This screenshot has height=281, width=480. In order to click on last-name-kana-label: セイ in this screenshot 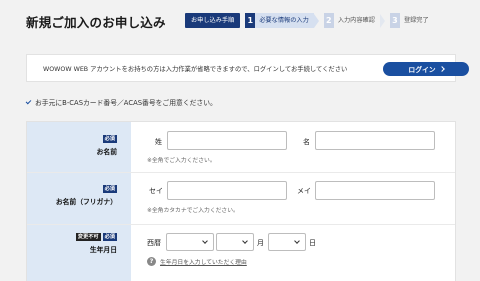, I will do `click(156, 191)`.